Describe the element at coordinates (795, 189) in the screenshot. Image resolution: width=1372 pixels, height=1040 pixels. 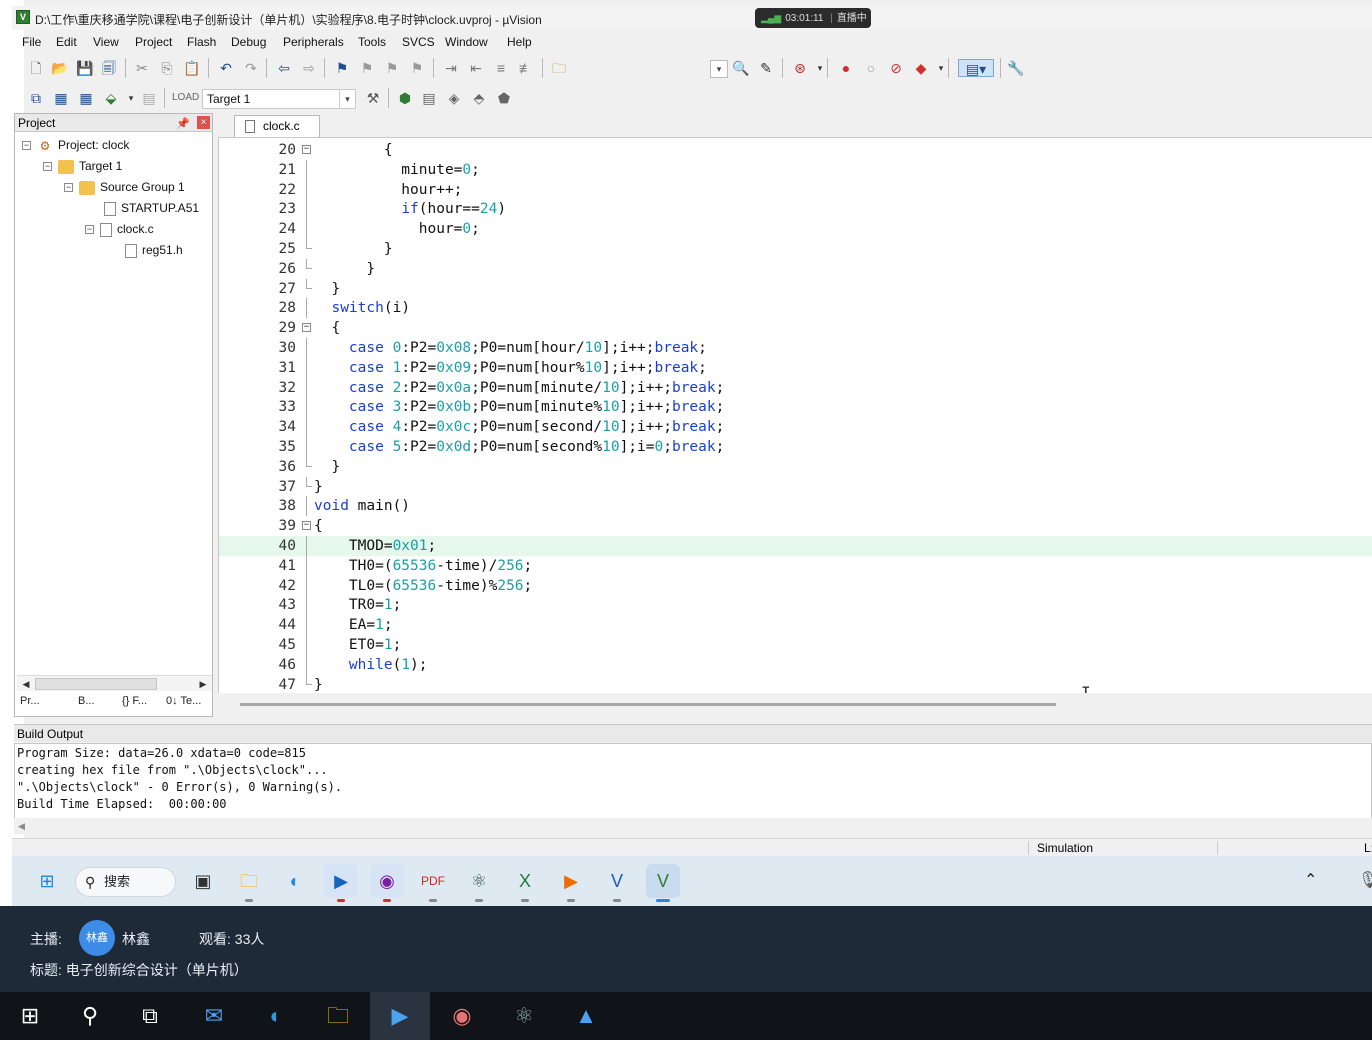
I see `code-line: 22 hour++;` at that location.